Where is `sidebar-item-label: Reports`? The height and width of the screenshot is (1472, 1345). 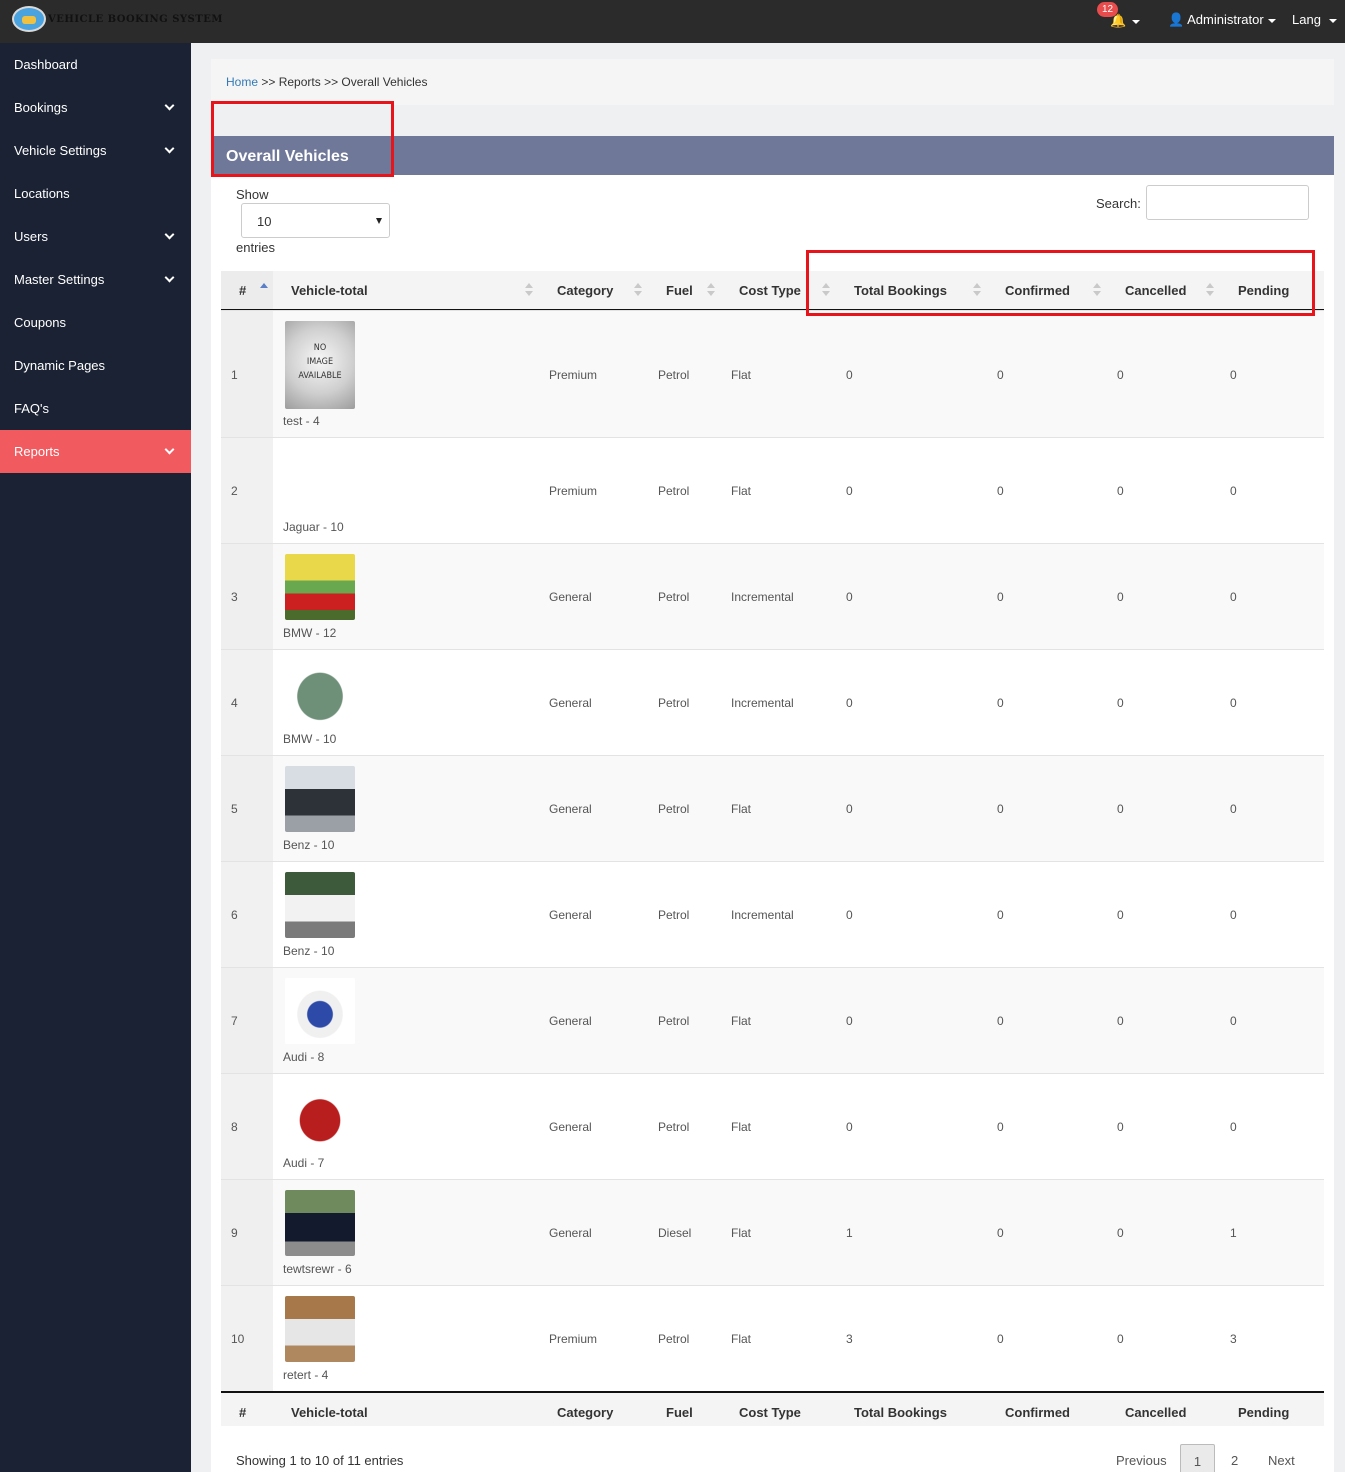
sidebar-item-label: Reports is located at coordinates (37, 451).